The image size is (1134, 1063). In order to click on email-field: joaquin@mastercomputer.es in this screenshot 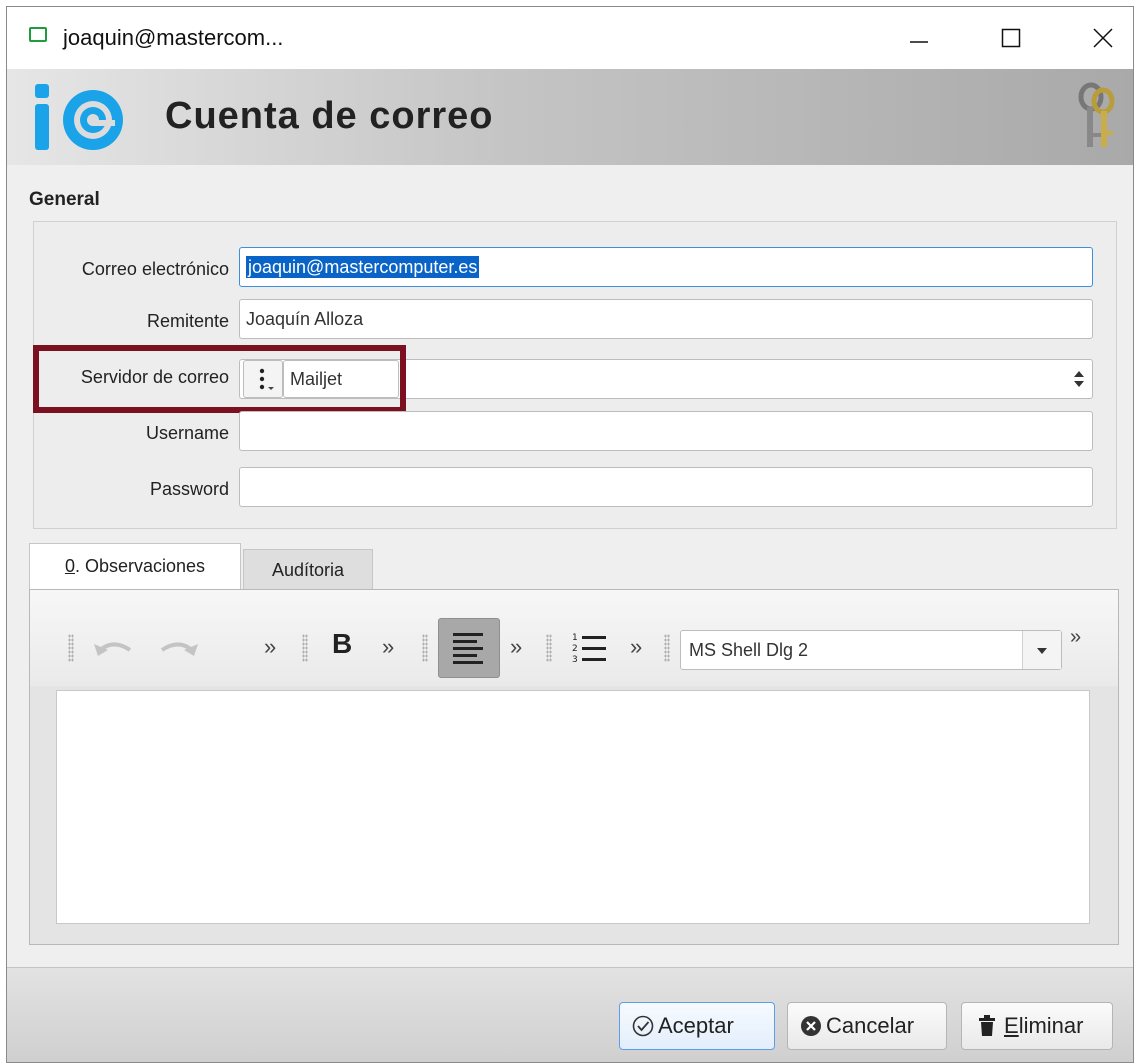, I will do `click(666, 267)`.